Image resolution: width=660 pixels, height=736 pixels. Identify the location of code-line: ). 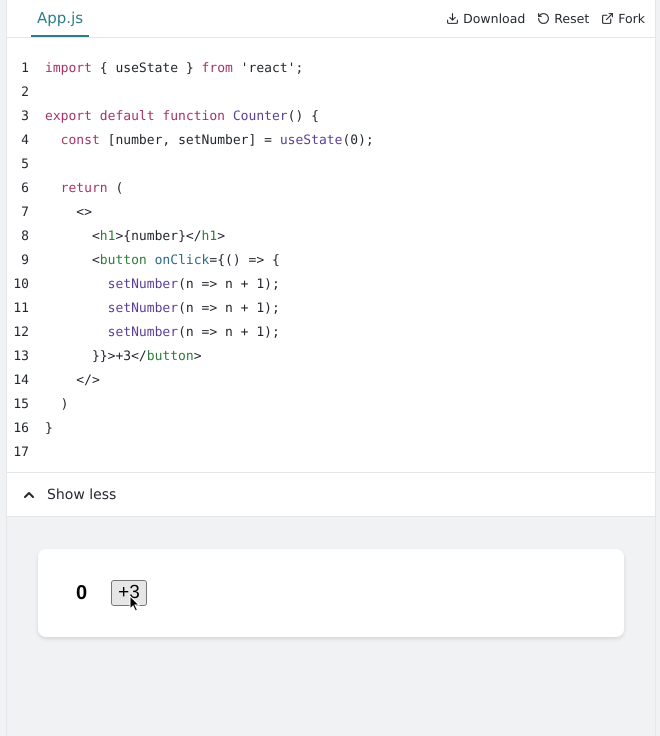
(64, 404).